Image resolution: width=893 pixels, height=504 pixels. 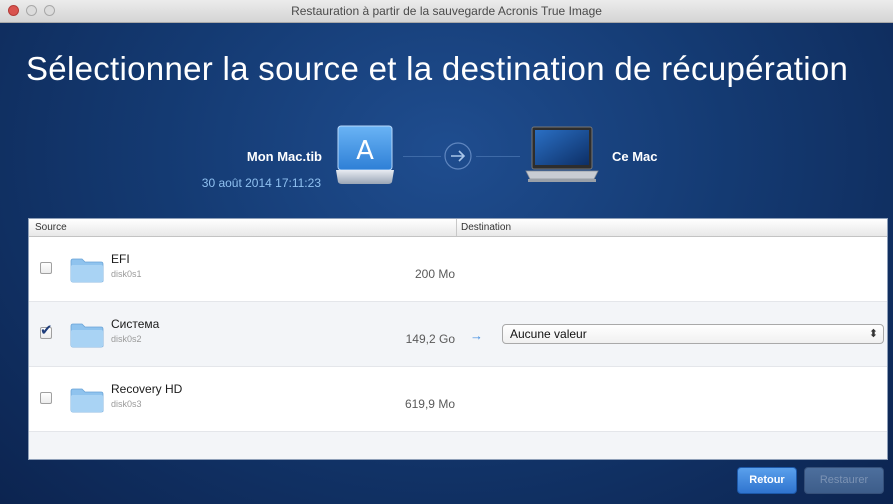 What do you see at coordinates (873, 334) in the screenshot?
I see `select-stepper-icon: ⬍` at bounding box center [873, 334].